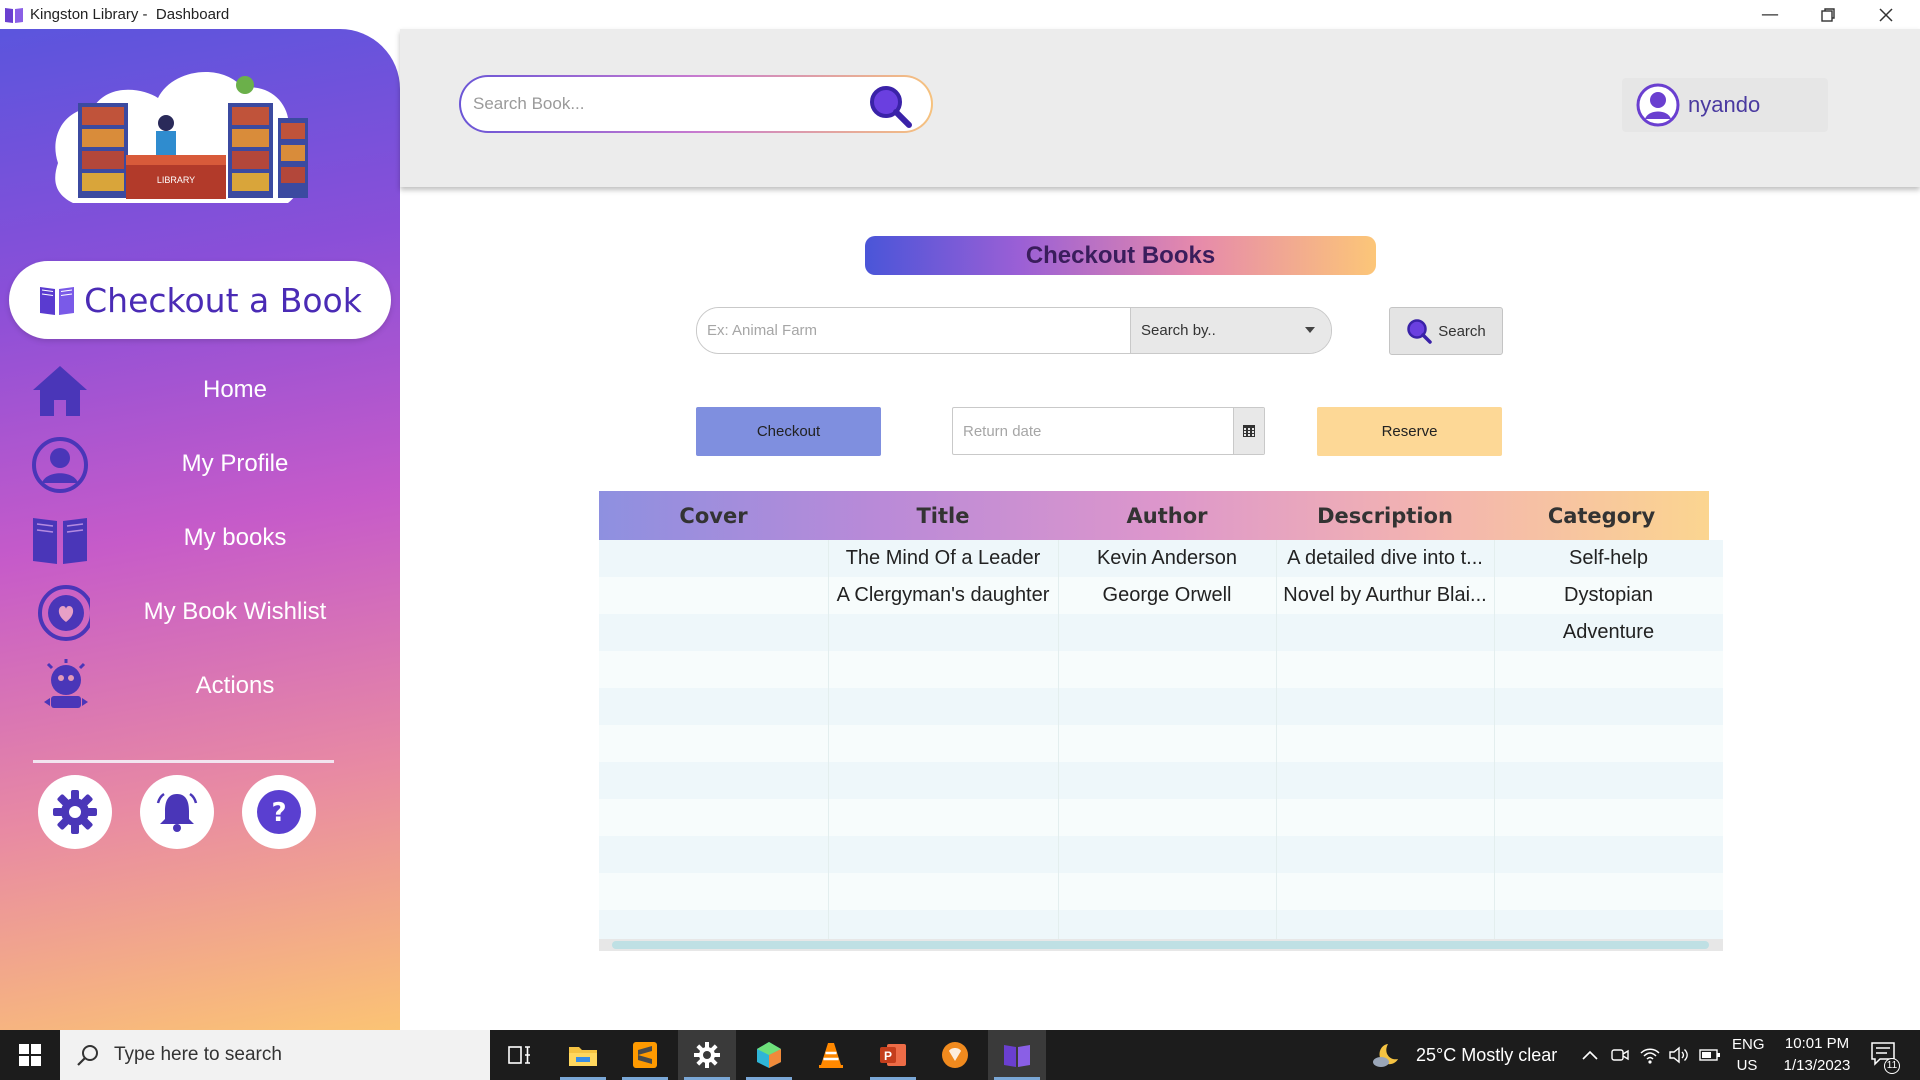 Image resolution: width=1920 pixels, height=1080 pixels. I want to click on sidebar-item-label: My Profile, so click(235, 463).